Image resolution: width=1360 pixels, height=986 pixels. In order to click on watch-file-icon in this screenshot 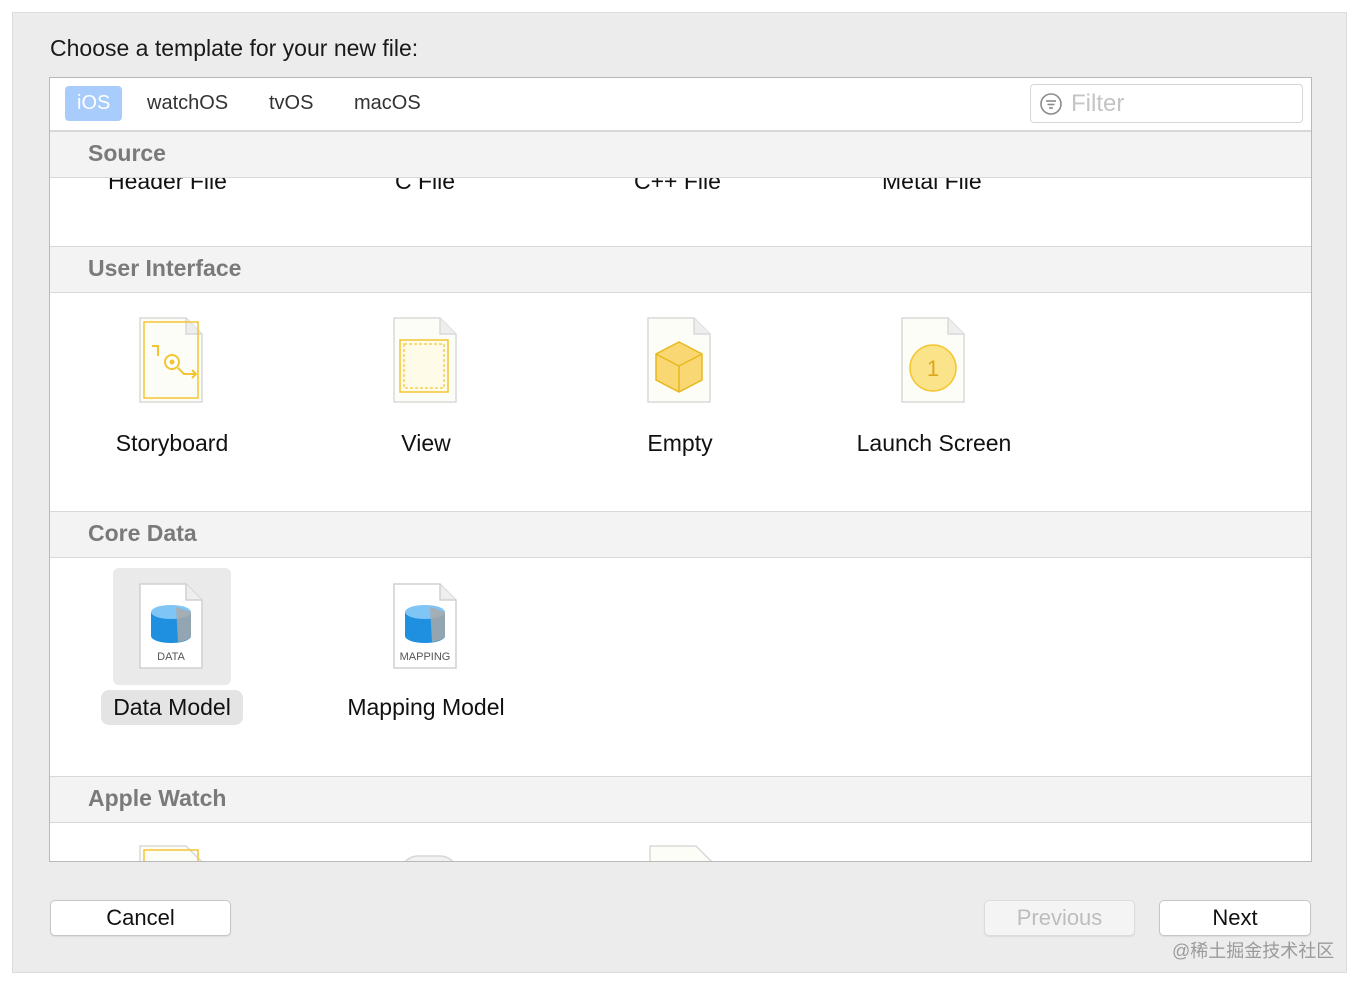, I will do `click(171, 853)`.